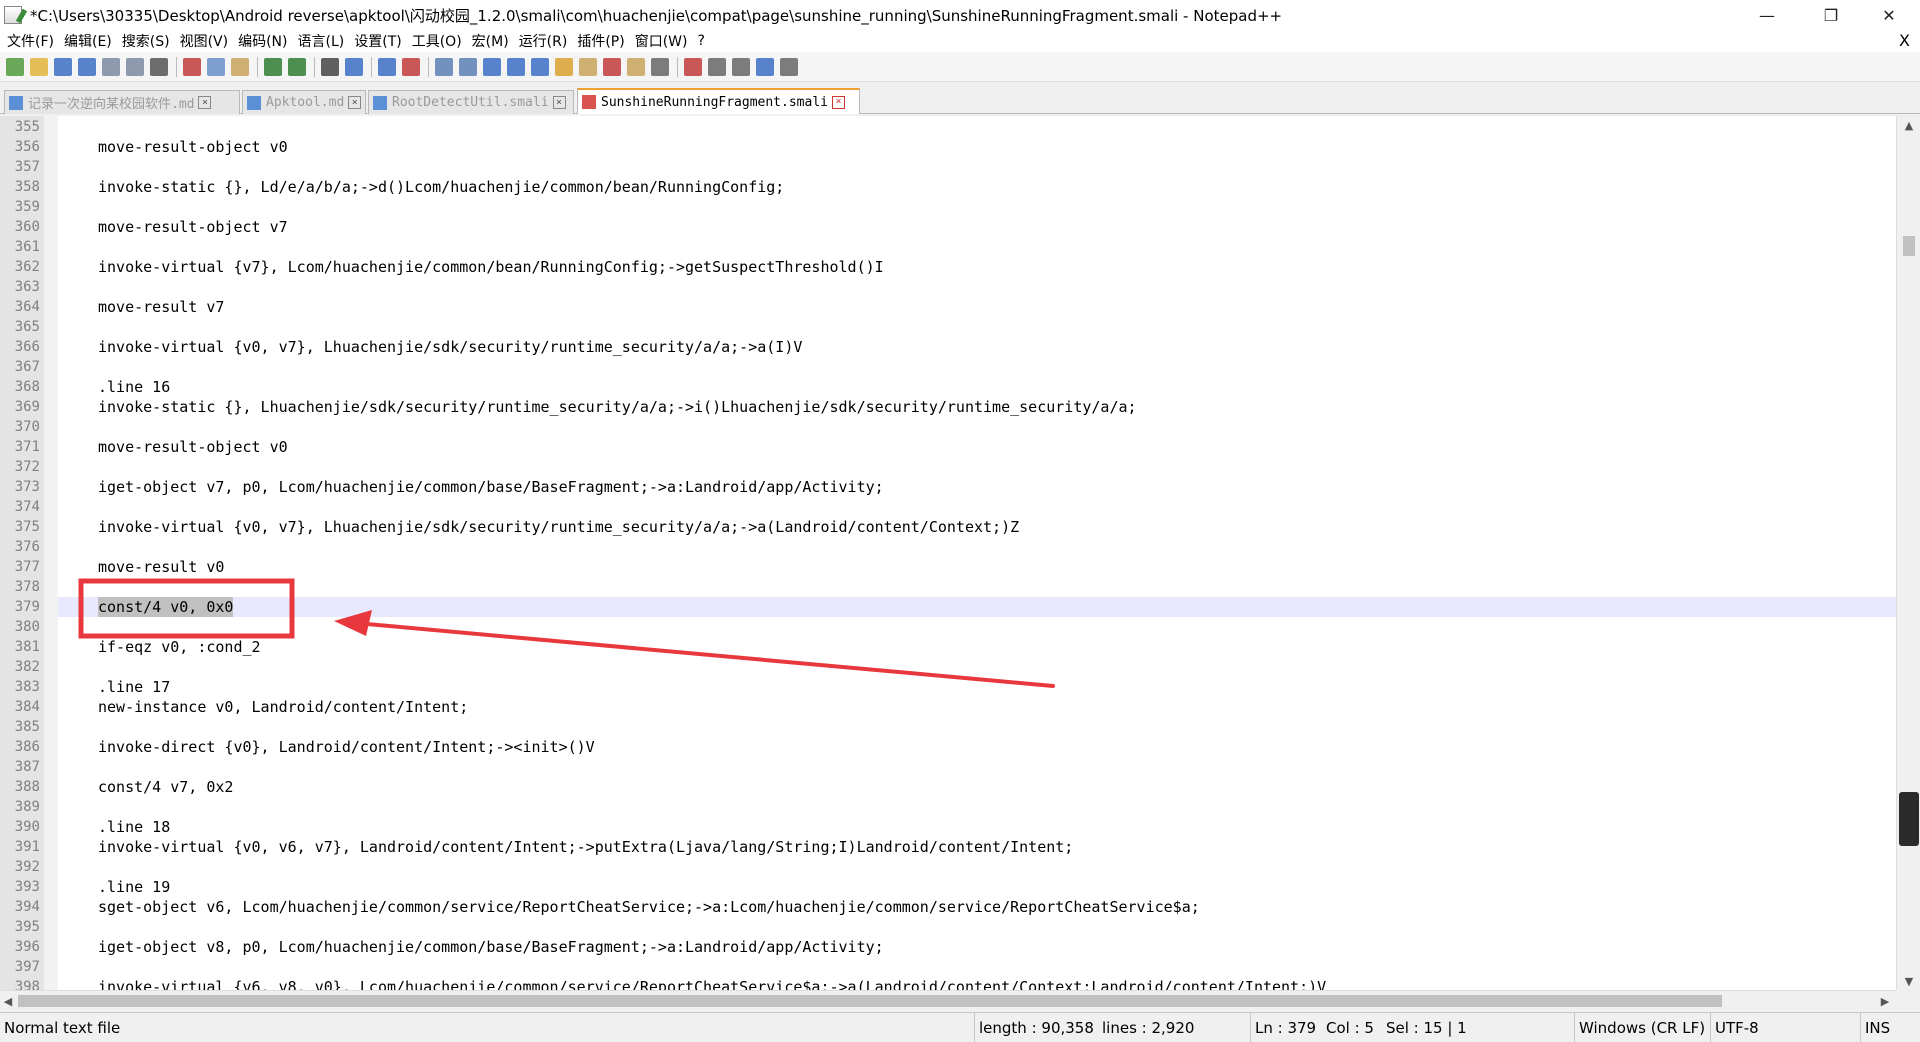  Describe the element at coordinates (693, 66) in the screenshot. I see `record-macro-icon` at that location.